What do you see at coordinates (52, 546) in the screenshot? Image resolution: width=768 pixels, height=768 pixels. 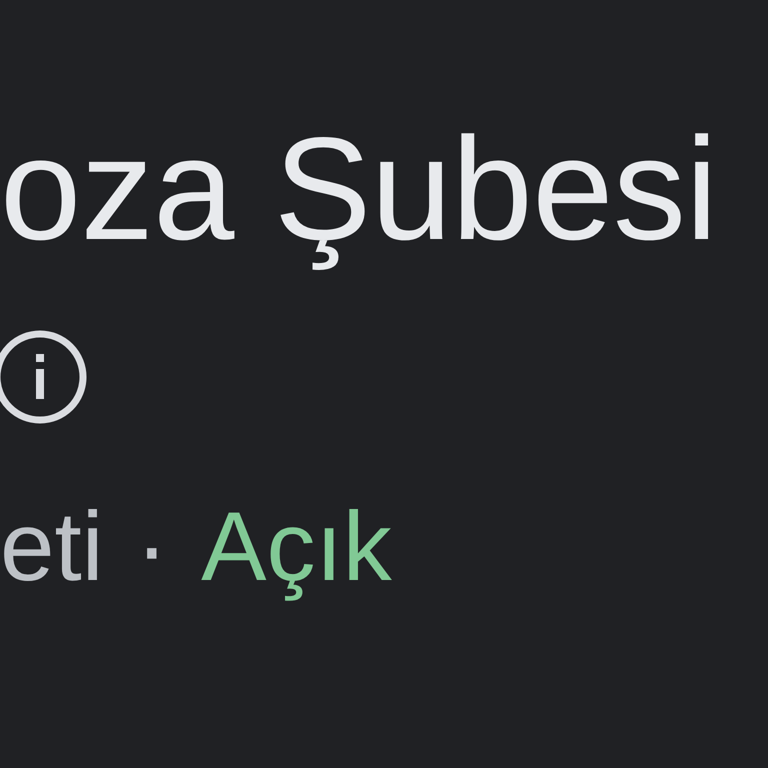 I see `category-text: eti` at bounding box center [52, 546].